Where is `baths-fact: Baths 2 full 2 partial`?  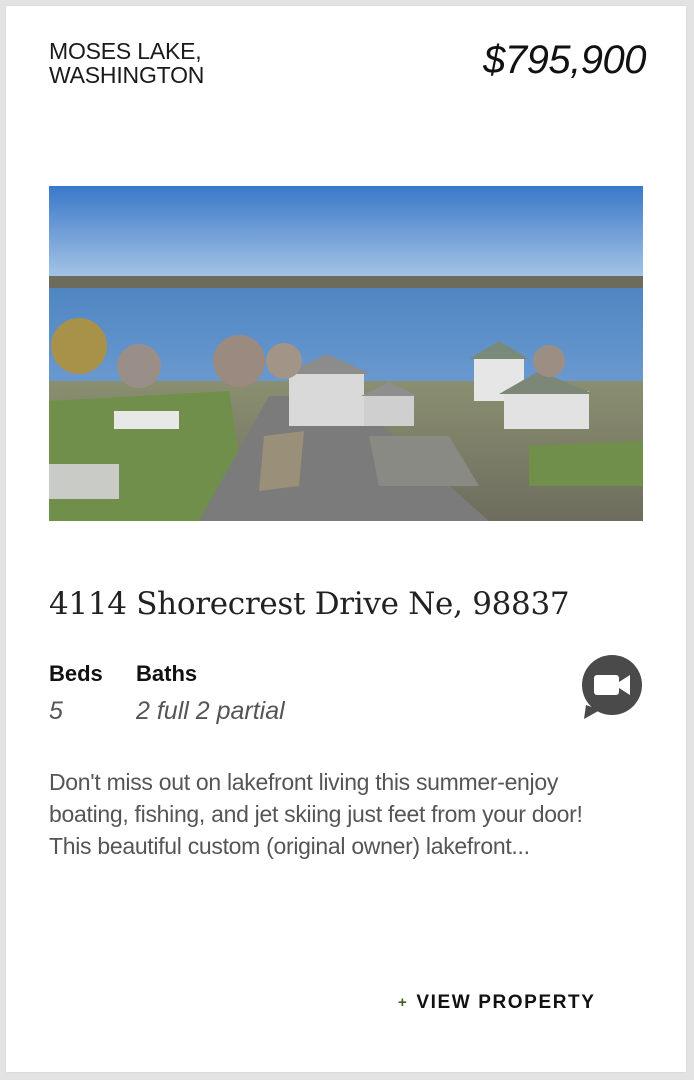
baths-fact: Baths 2 full 2 partial is located at coordinates (210, 692).